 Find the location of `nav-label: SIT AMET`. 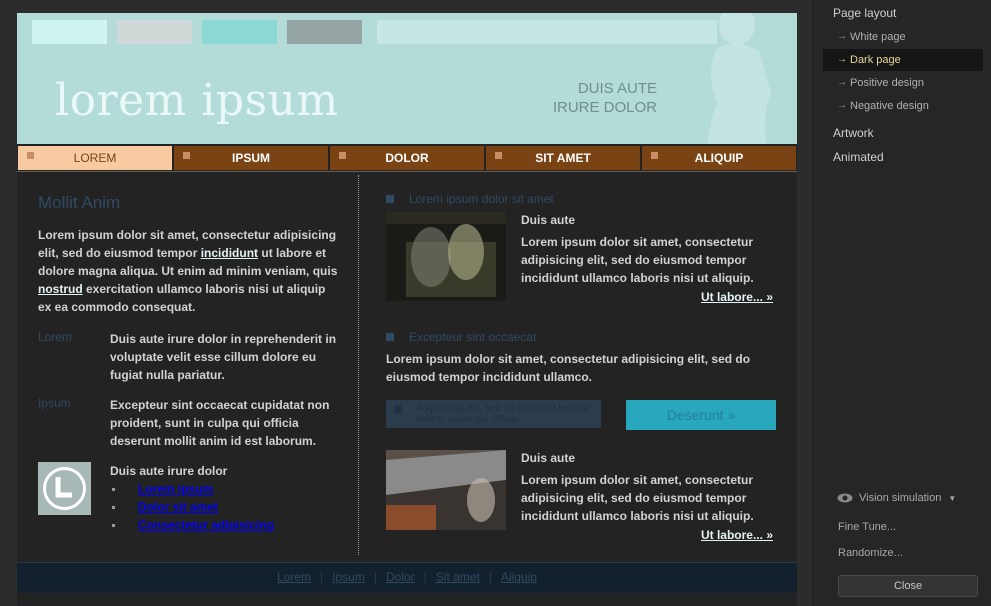

nav-label: SIT AMET is located at coordinates (563, 158).